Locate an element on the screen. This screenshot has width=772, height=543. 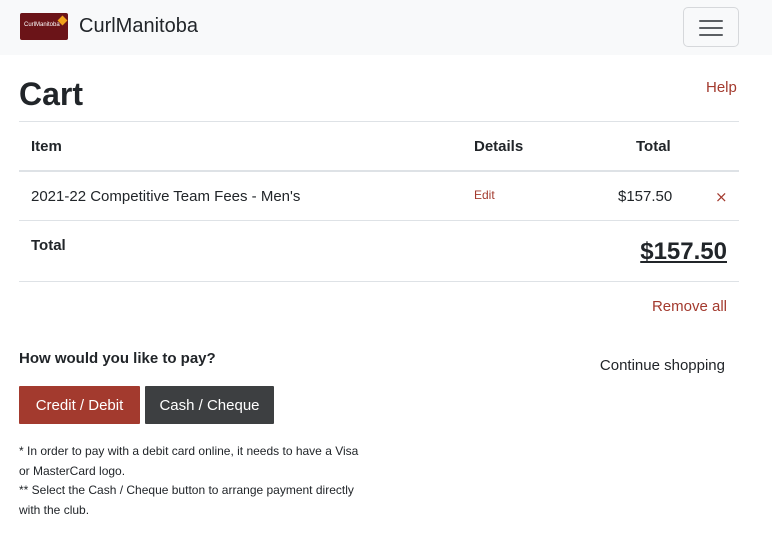
total-amount: $157.50 is located at coordinates (683, 251).